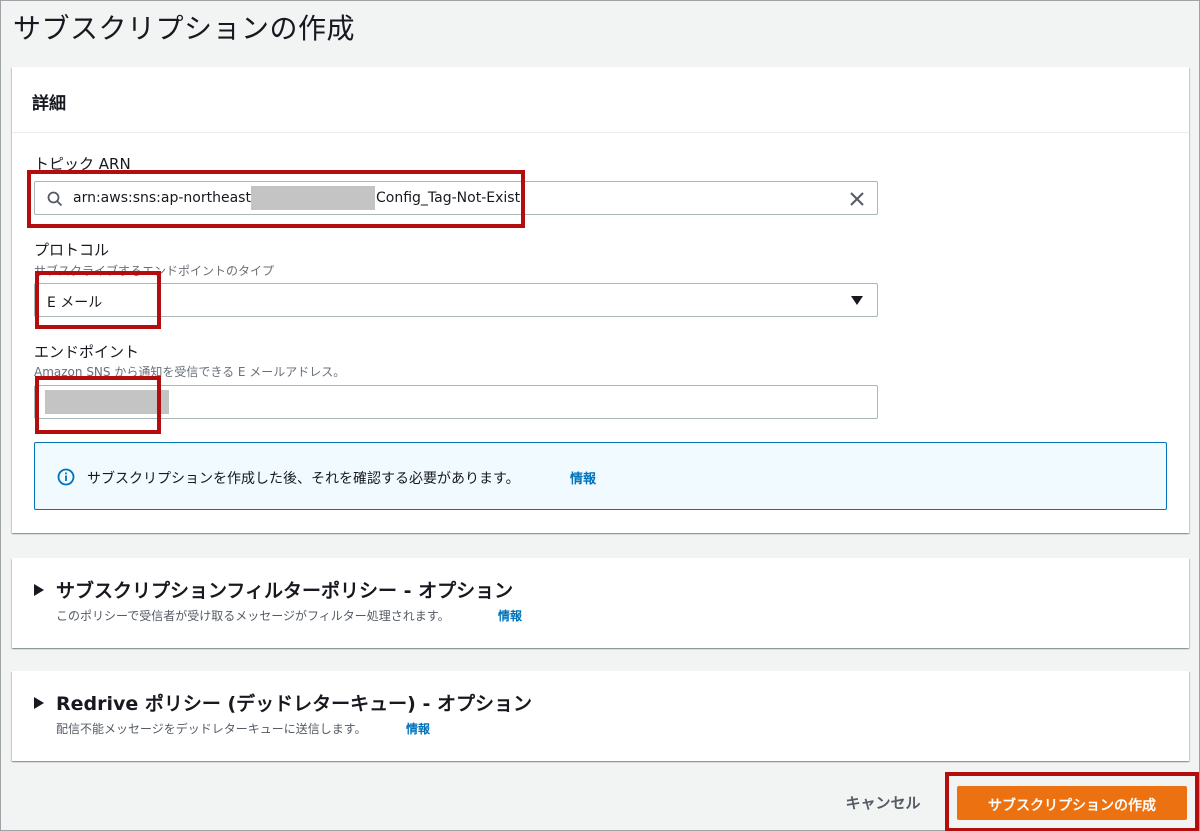 The image size is (1200, 831). Describe the element at coordinates (184, 28) in the screenshot. I see `page-title: サブスクリプションの作成` at that location.